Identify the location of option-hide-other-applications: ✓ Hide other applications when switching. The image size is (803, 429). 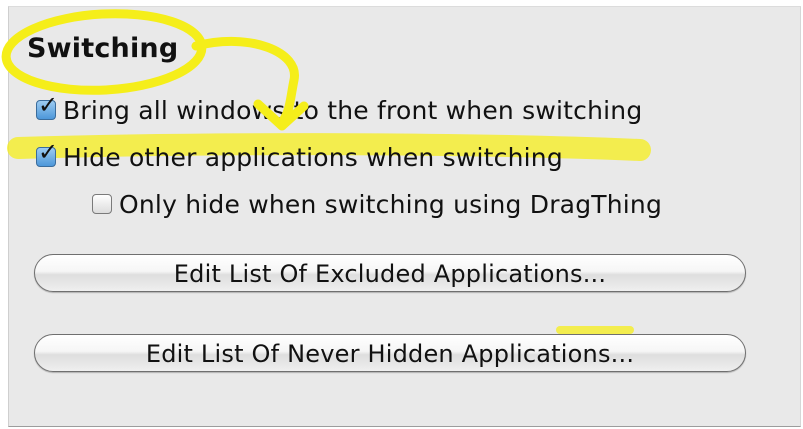
(299, 157).